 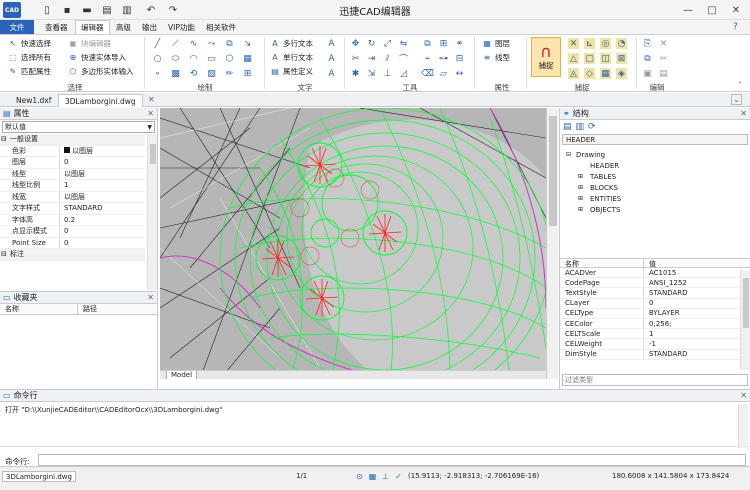 I want to click on chamfer-icon: ◿, so click(x=403, y=73).